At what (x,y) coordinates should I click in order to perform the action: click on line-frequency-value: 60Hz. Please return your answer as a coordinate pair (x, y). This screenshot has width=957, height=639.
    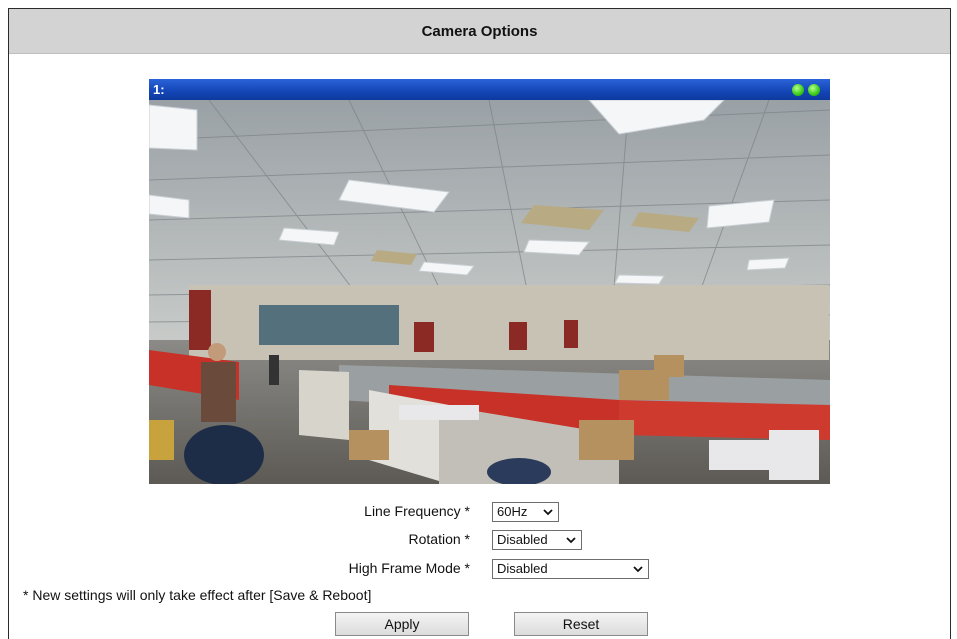
    Looking at the image, I should click on (512, 511).